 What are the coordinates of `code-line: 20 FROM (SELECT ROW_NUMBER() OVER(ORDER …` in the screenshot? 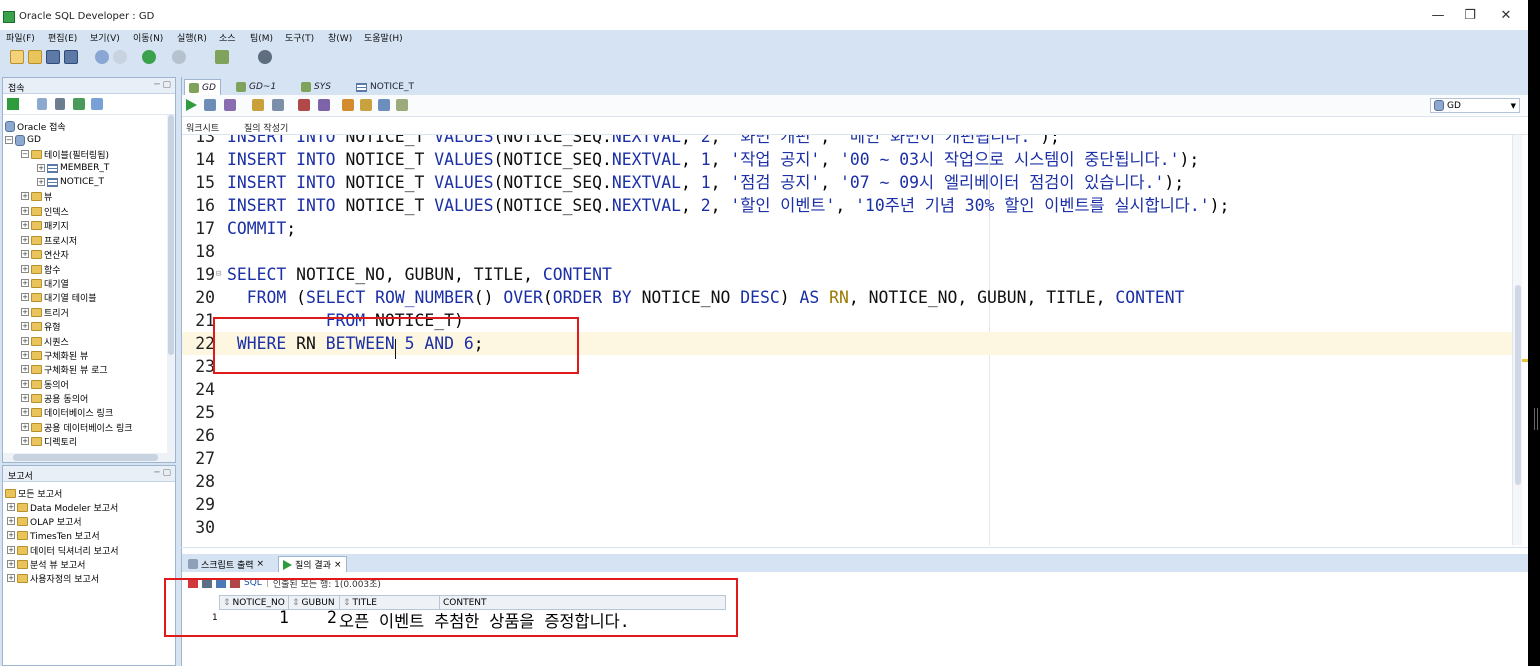 It's located at (847, 297).